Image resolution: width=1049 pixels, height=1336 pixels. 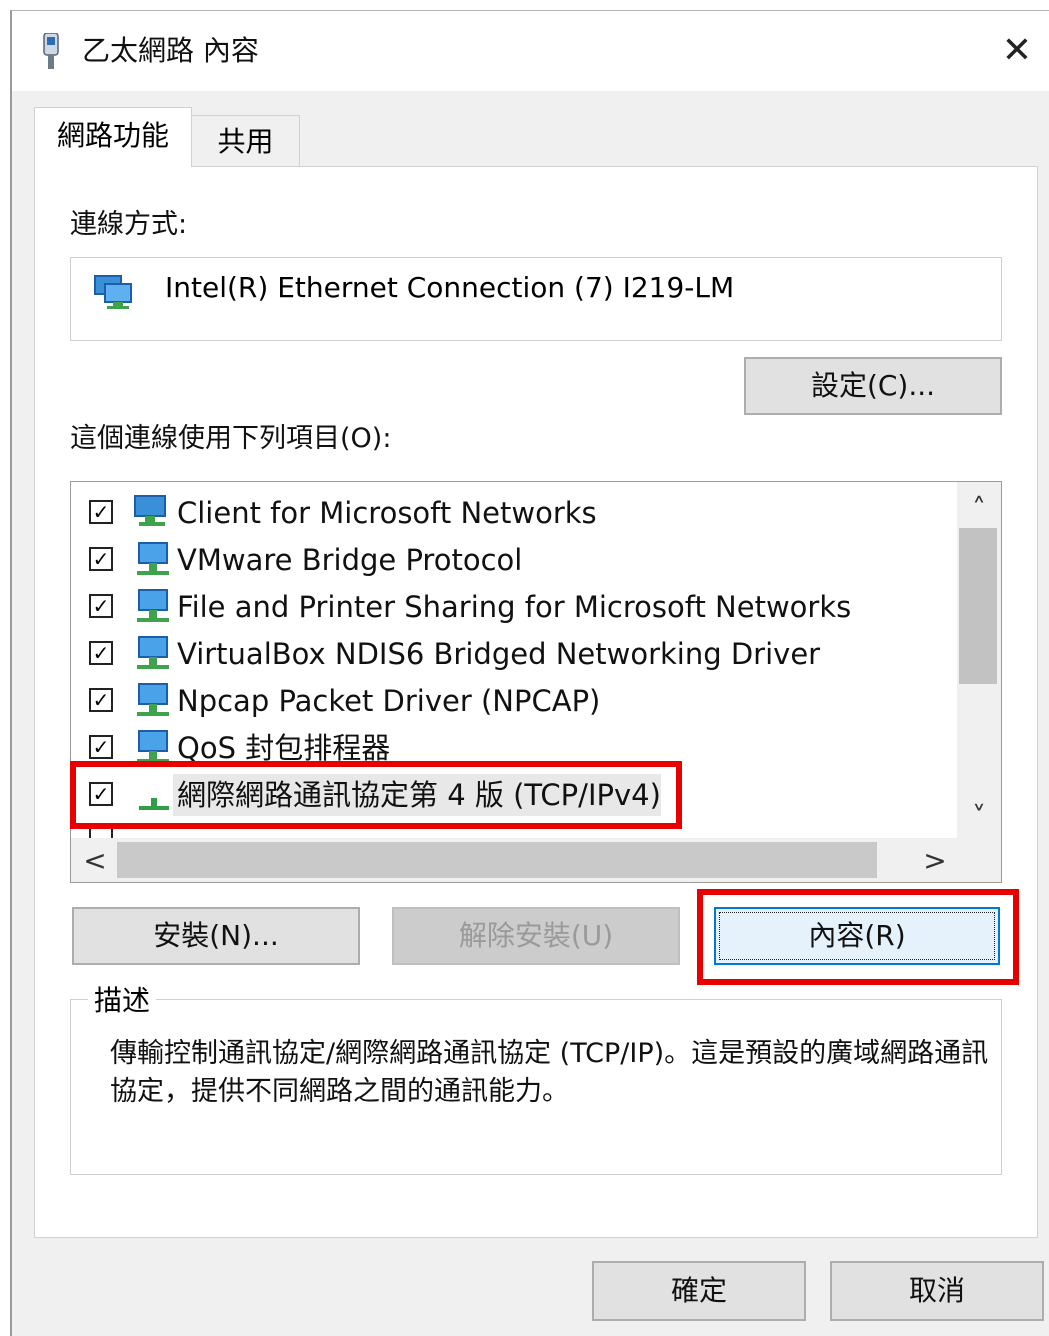 What do you see at coordinates (387, 513) in the screenshot?
I see `item-label: Client for Microsoft Networks` at bounding box center [387, 513].